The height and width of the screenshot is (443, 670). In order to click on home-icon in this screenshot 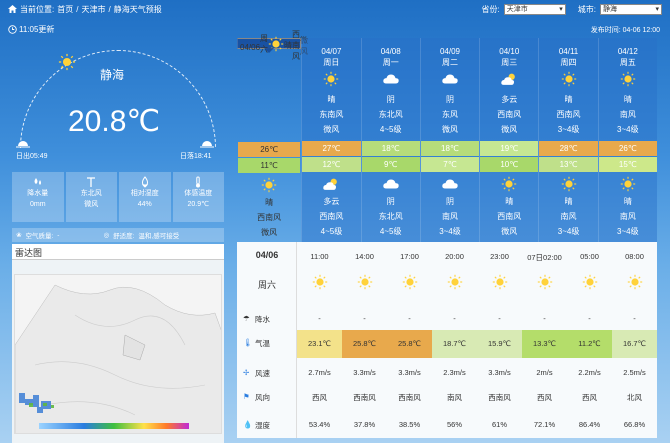, I will do `click(12, 9)`.